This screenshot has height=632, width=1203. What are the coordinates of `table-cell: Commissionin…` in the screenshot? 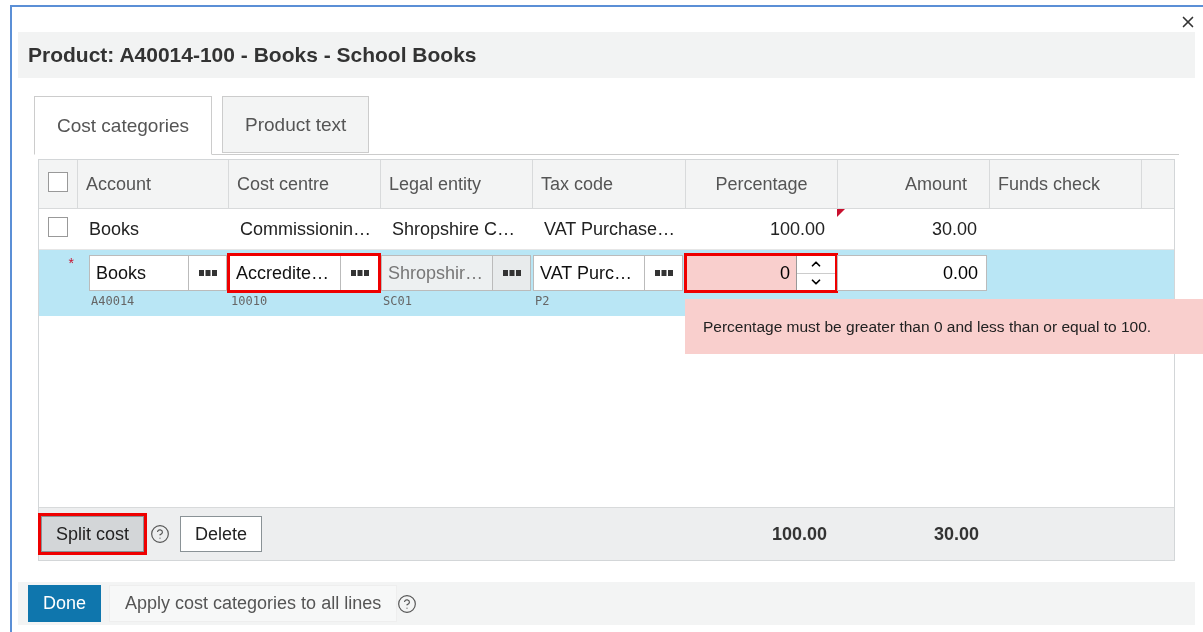 It's located at (306, 229).